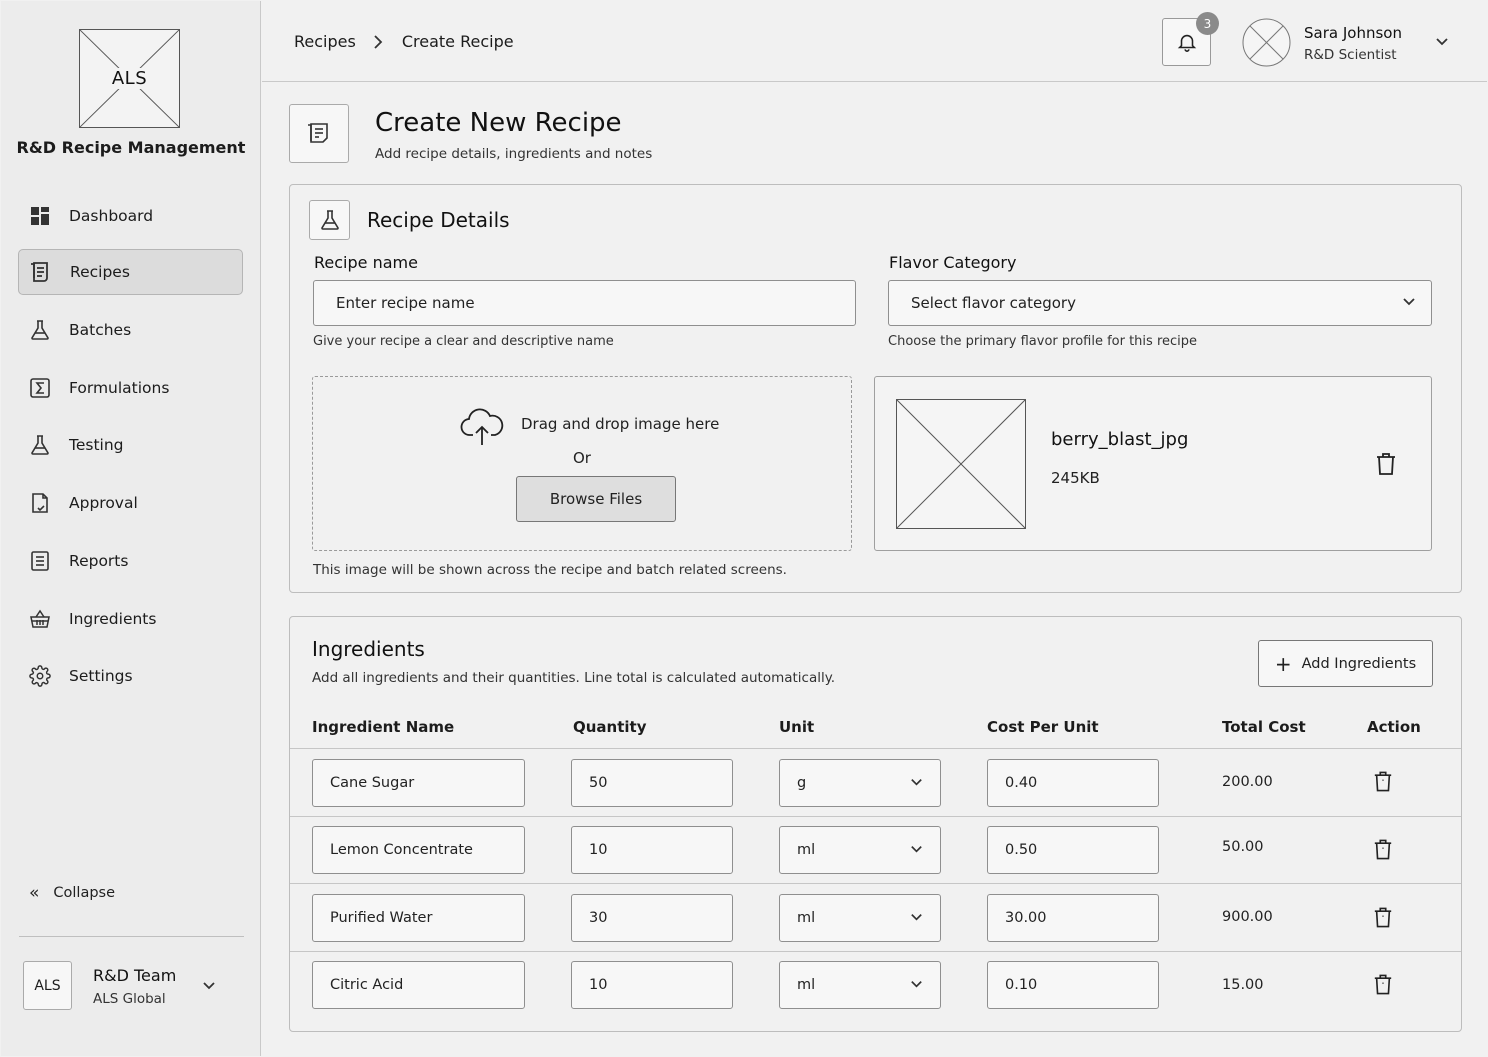 The width and height of the screenshot is (1488, 1057). What do you see at coordinates (100, 330) in the screenshot?
I see `sidebar-item-label: Batches` at bounding box center [100, 330].